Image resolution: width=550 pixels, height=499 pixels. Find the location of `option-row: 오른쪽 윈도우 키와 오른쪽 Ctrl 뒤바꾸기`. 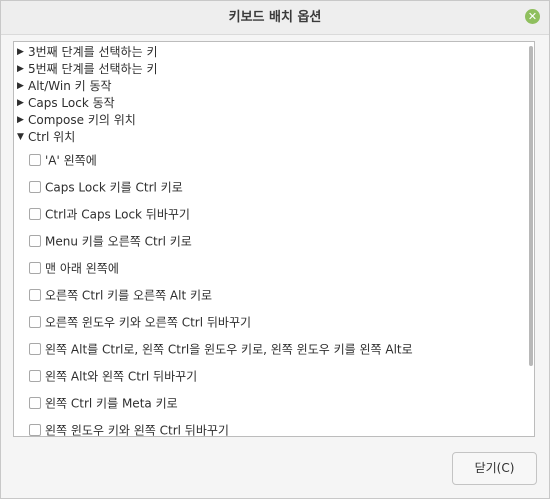

option-row: 오른쪽 윈도우 키와 오른쪽 Ctrl 뒤바꾸기 is located at coordinates (140, 322).